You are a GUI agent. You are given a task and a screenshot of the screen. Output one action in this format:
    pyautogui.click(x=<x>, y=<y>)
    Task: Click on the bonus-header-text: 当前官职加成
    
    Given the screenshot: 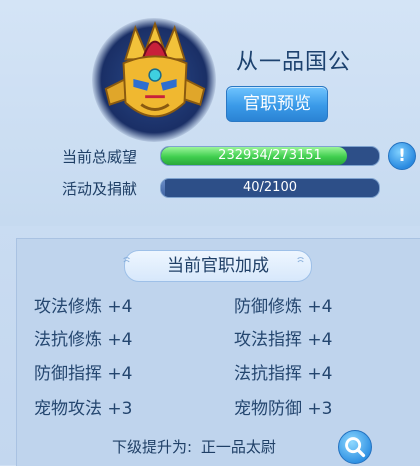 What is the action you would take?
    pyautogui.click(x=218, y=266)
    